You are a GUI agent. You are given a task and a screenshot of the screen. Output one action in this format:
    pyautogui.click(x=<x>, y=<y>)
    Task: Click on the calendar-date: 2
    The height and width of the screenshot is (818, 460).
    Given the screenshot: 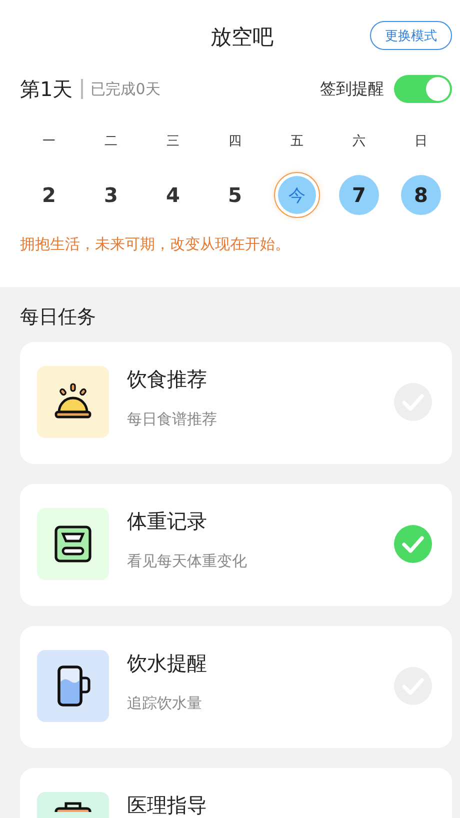 What is the action you would take?
    pyautogui.click(x=49, y=195)
    